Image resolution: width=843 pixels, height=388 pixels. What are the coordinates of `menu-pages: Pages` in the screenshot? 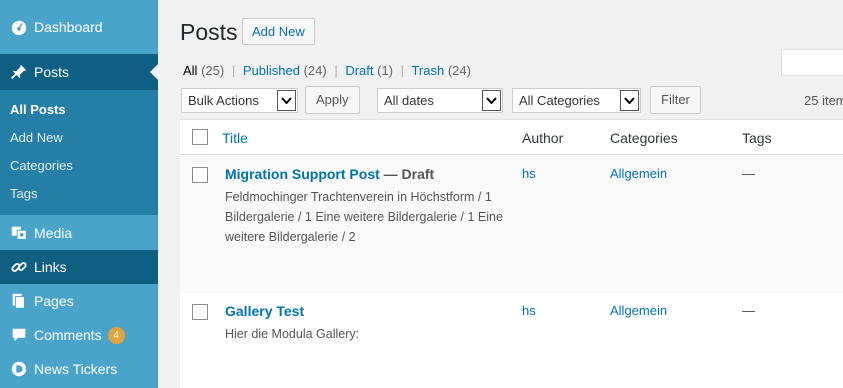 It's located at (79, 301).